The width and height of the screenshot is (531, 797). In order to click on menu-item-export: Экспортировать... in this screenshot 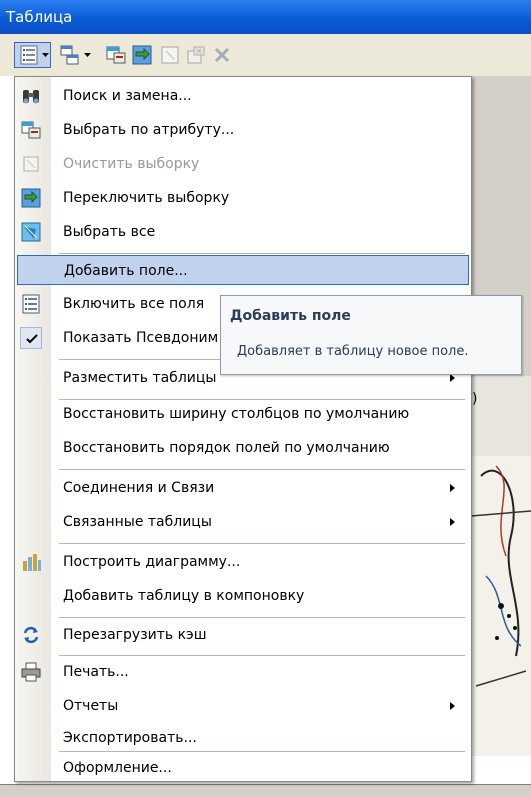, I will do `click(243, 738)`.